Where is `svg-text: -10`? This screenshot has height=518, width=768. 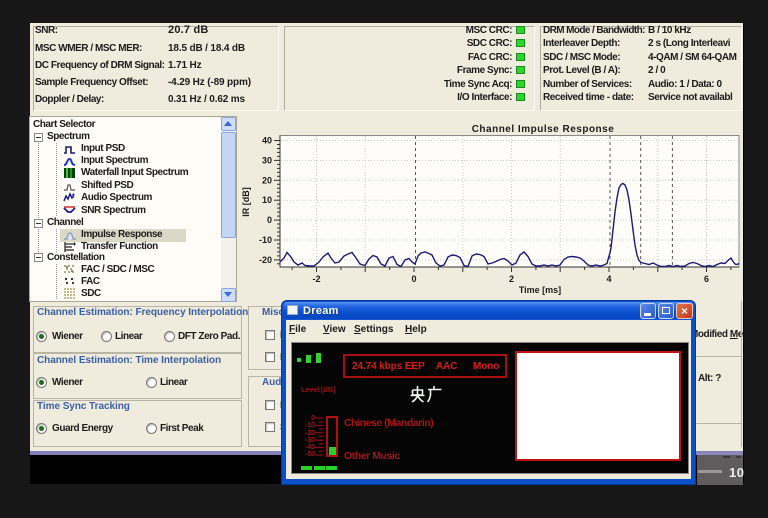
svg-text: -10 is located at coordinates (265, 240).